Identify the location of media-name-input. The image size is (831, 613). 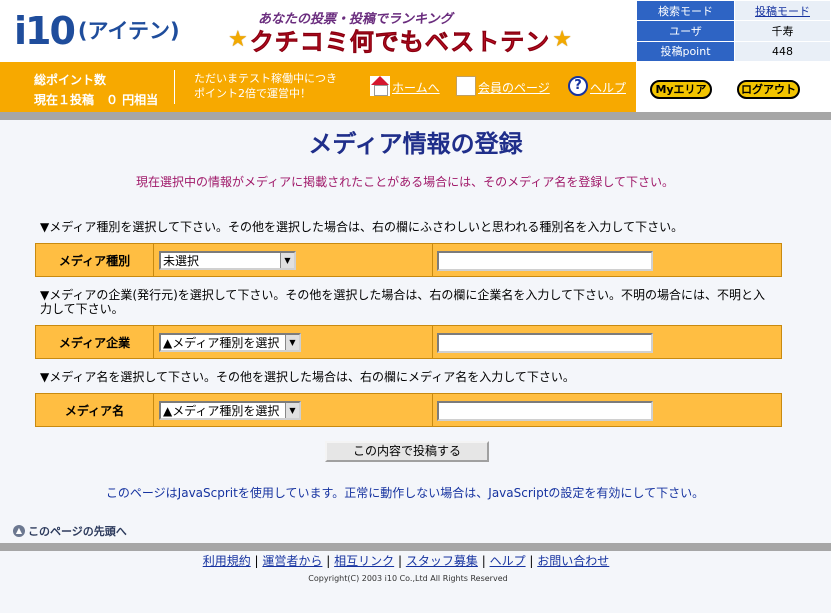
(545, 411).